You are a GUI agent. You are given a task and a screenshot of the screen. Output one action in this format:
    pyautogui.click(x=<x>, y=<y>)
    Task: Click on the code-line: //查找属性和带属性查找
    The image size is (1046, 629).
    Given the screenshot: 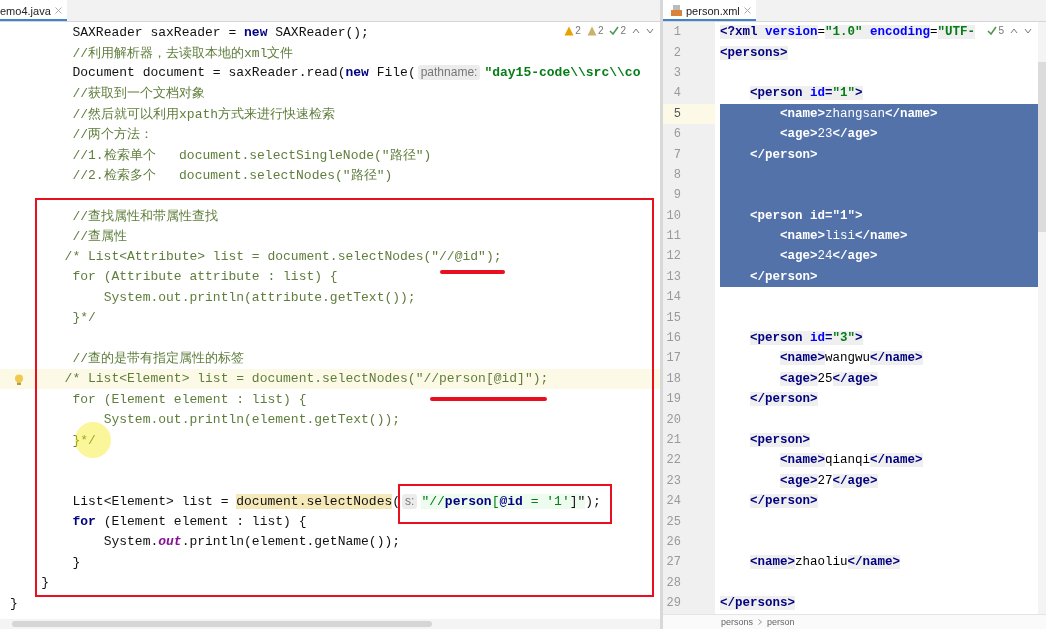 What is the action you would take?
    pyautogui.click(x=145, y=216)
    